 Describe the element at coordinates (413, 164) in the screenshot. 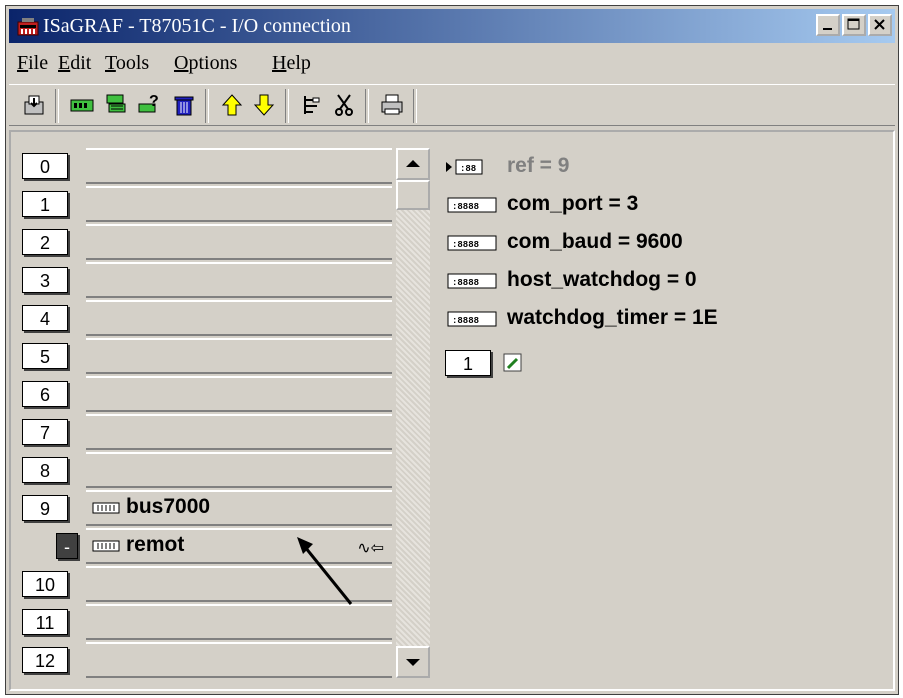

I see `scroll-up-button` at that location.